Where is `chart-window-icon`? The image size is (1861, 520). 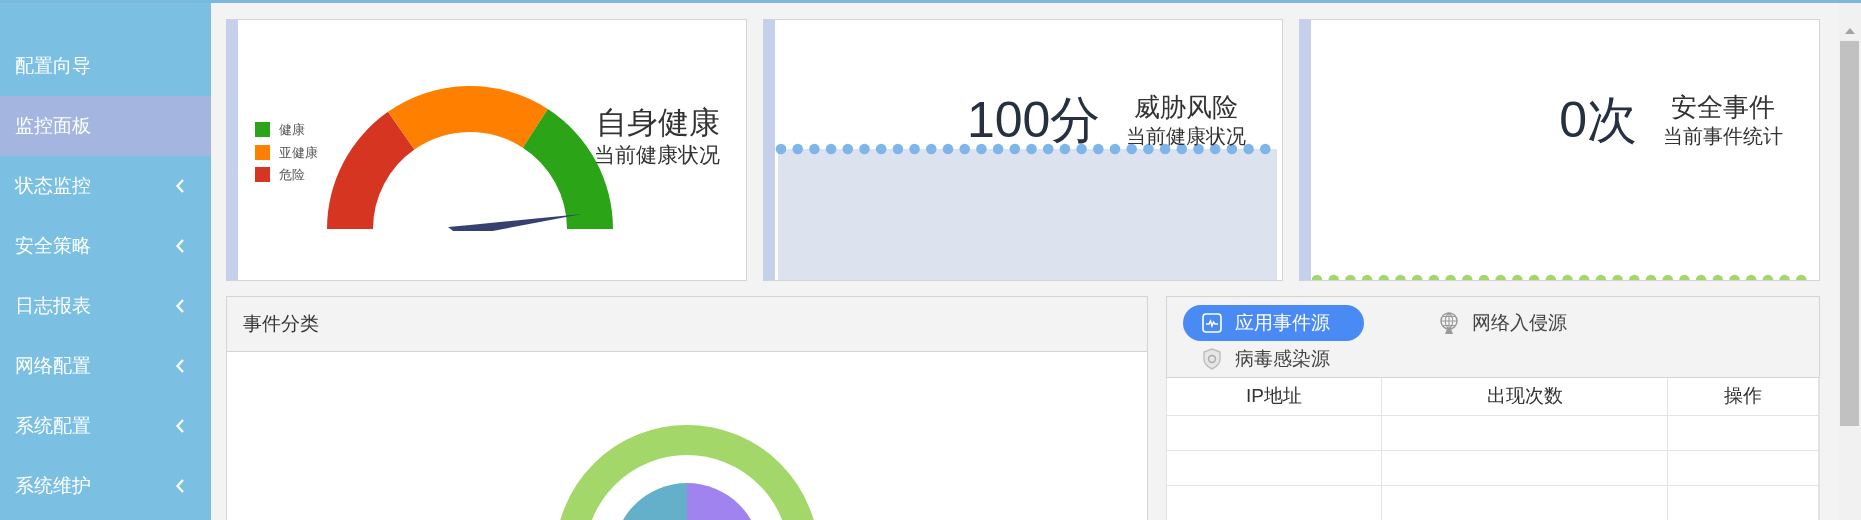
chart-window-icon is located at coordinates (1212, 323).